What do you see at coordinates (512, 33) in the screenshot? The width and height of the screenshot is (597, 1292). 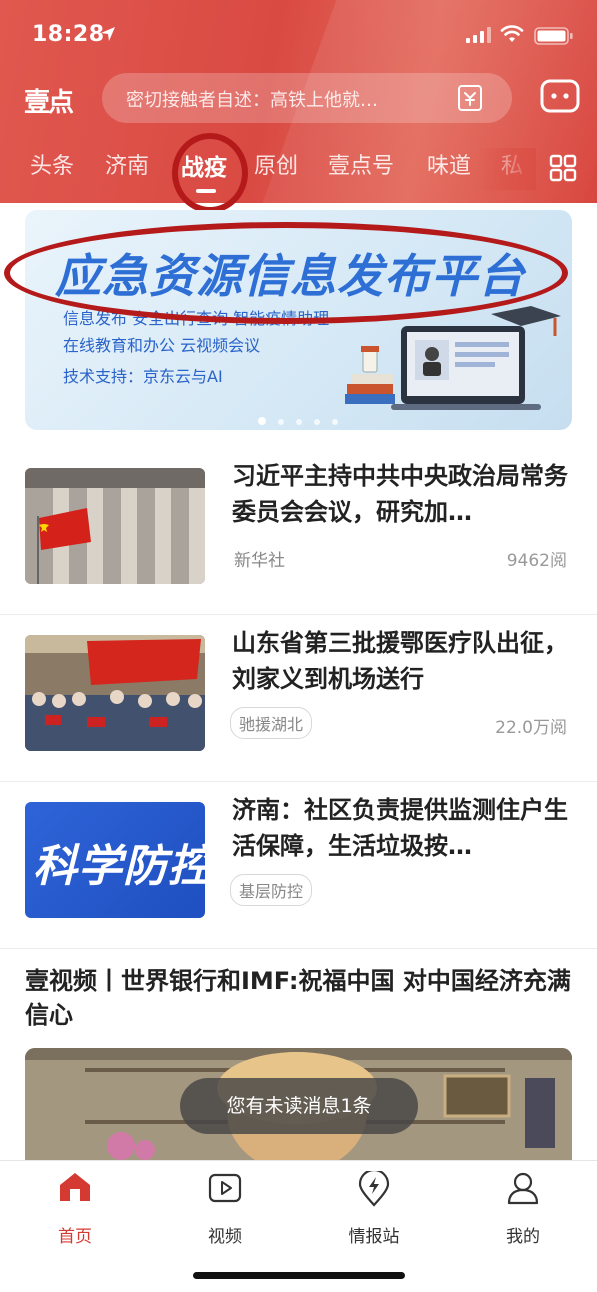 I see `wifi-icon` at bounding box center [512, 33].